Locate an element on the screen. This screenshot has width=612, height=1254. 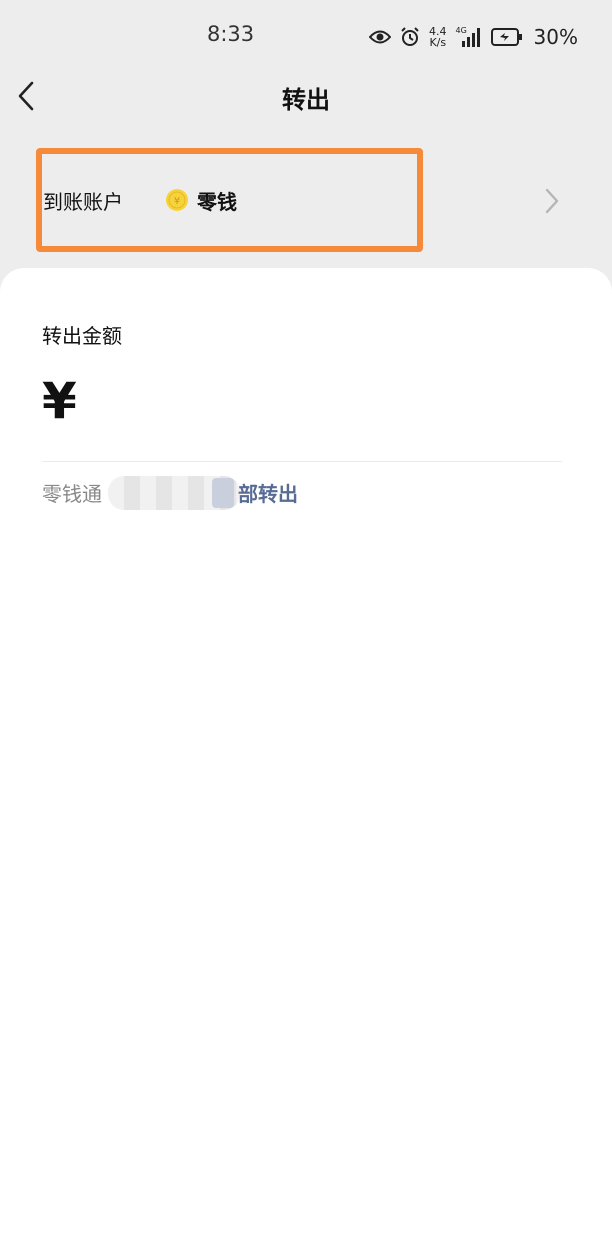
chevron-right-icon is located at coordinates (552, 201).